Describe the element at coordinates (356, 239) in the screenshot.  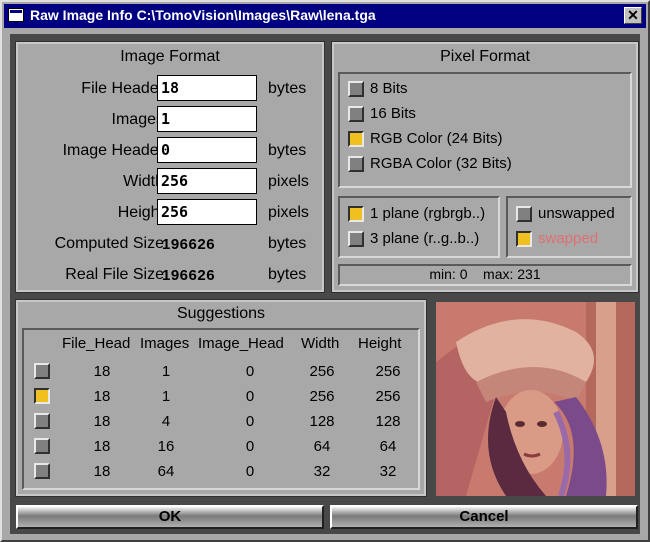
I see `three-plane-checkbox` at that location.